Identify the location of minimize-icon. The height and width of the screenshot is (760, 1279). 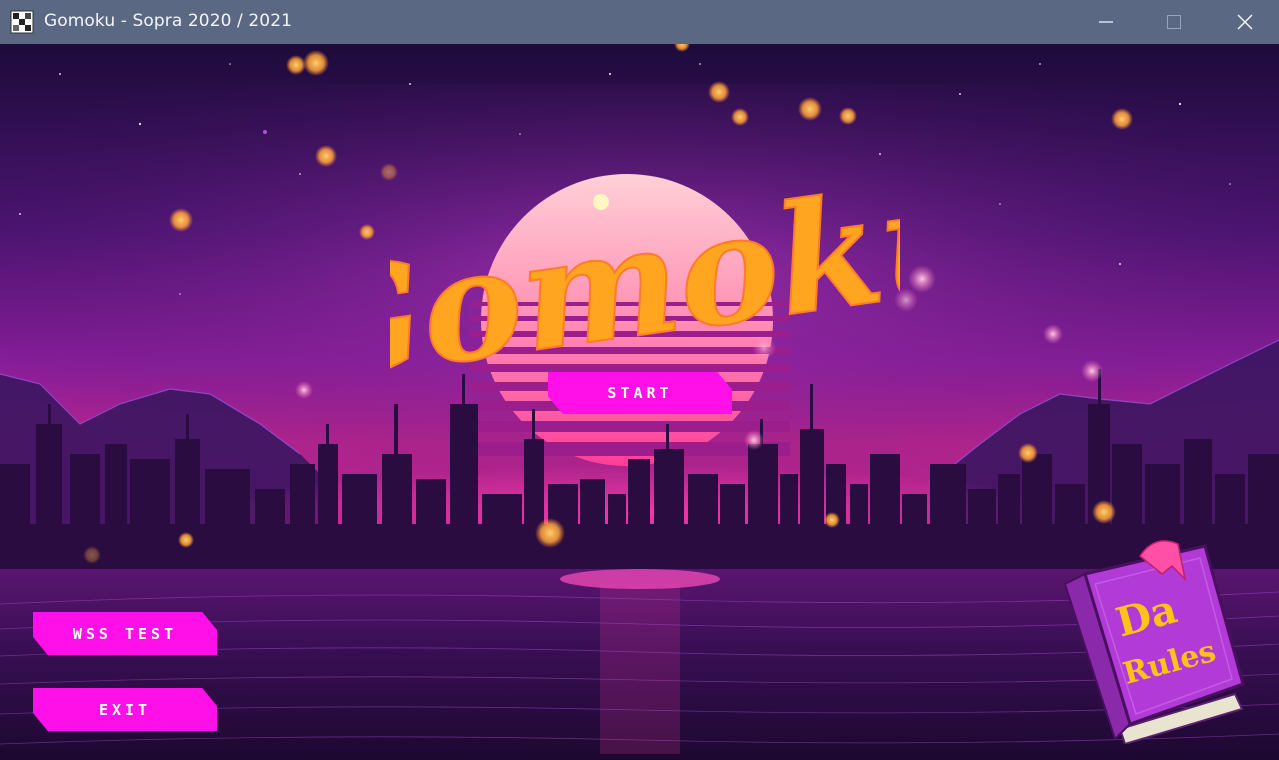
(1106, 22).